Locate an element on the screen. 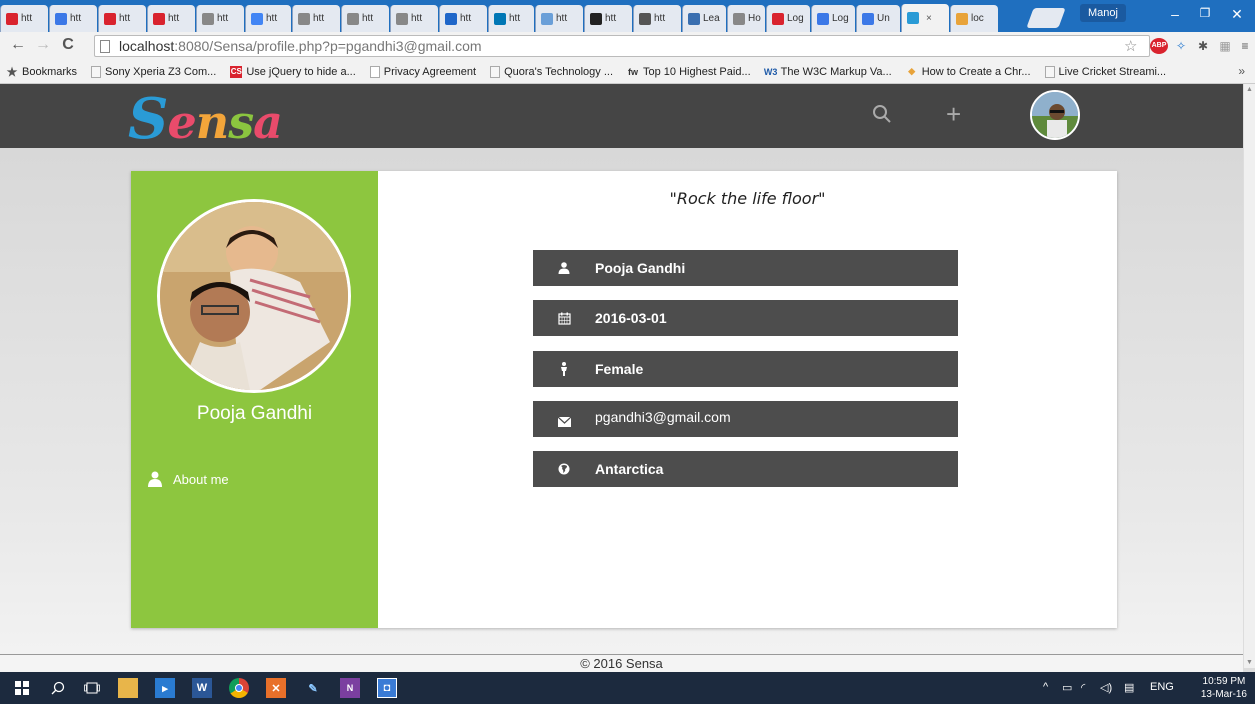 The height and width of the screenshot is (704, 1255). restore-icon: ❐ is located at coordinates (1205, 16).